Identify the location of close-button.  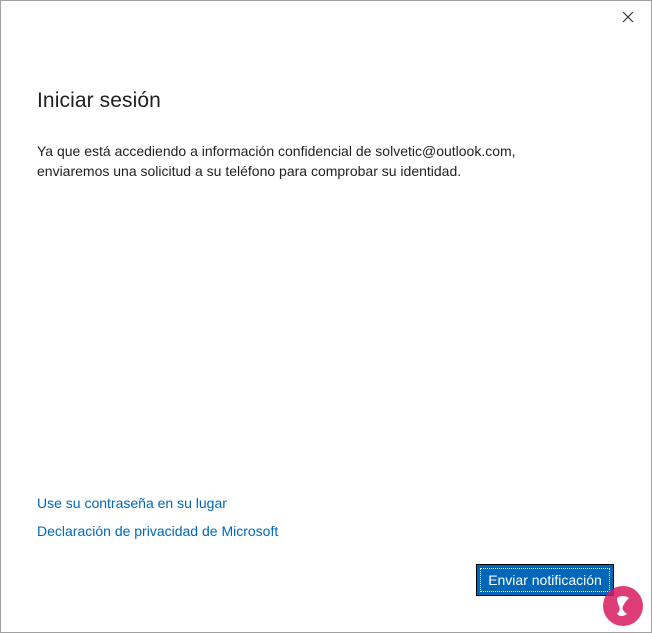
(628, 17).